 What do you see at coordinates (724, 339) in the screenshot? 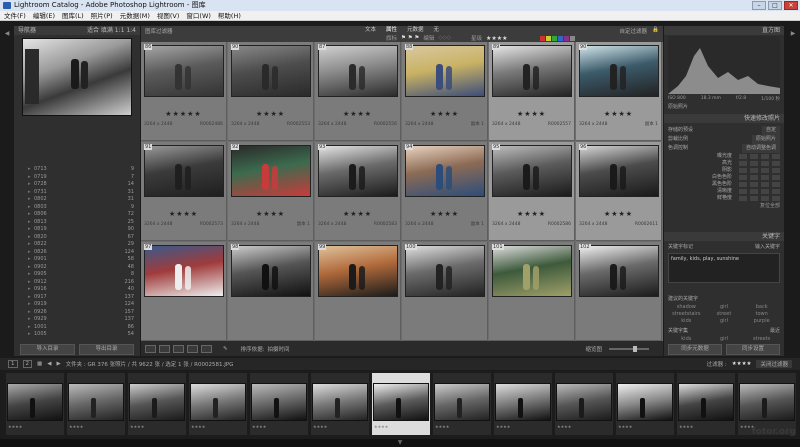
I see `keyword-set-item: girl` at bounding box center [724, 339].